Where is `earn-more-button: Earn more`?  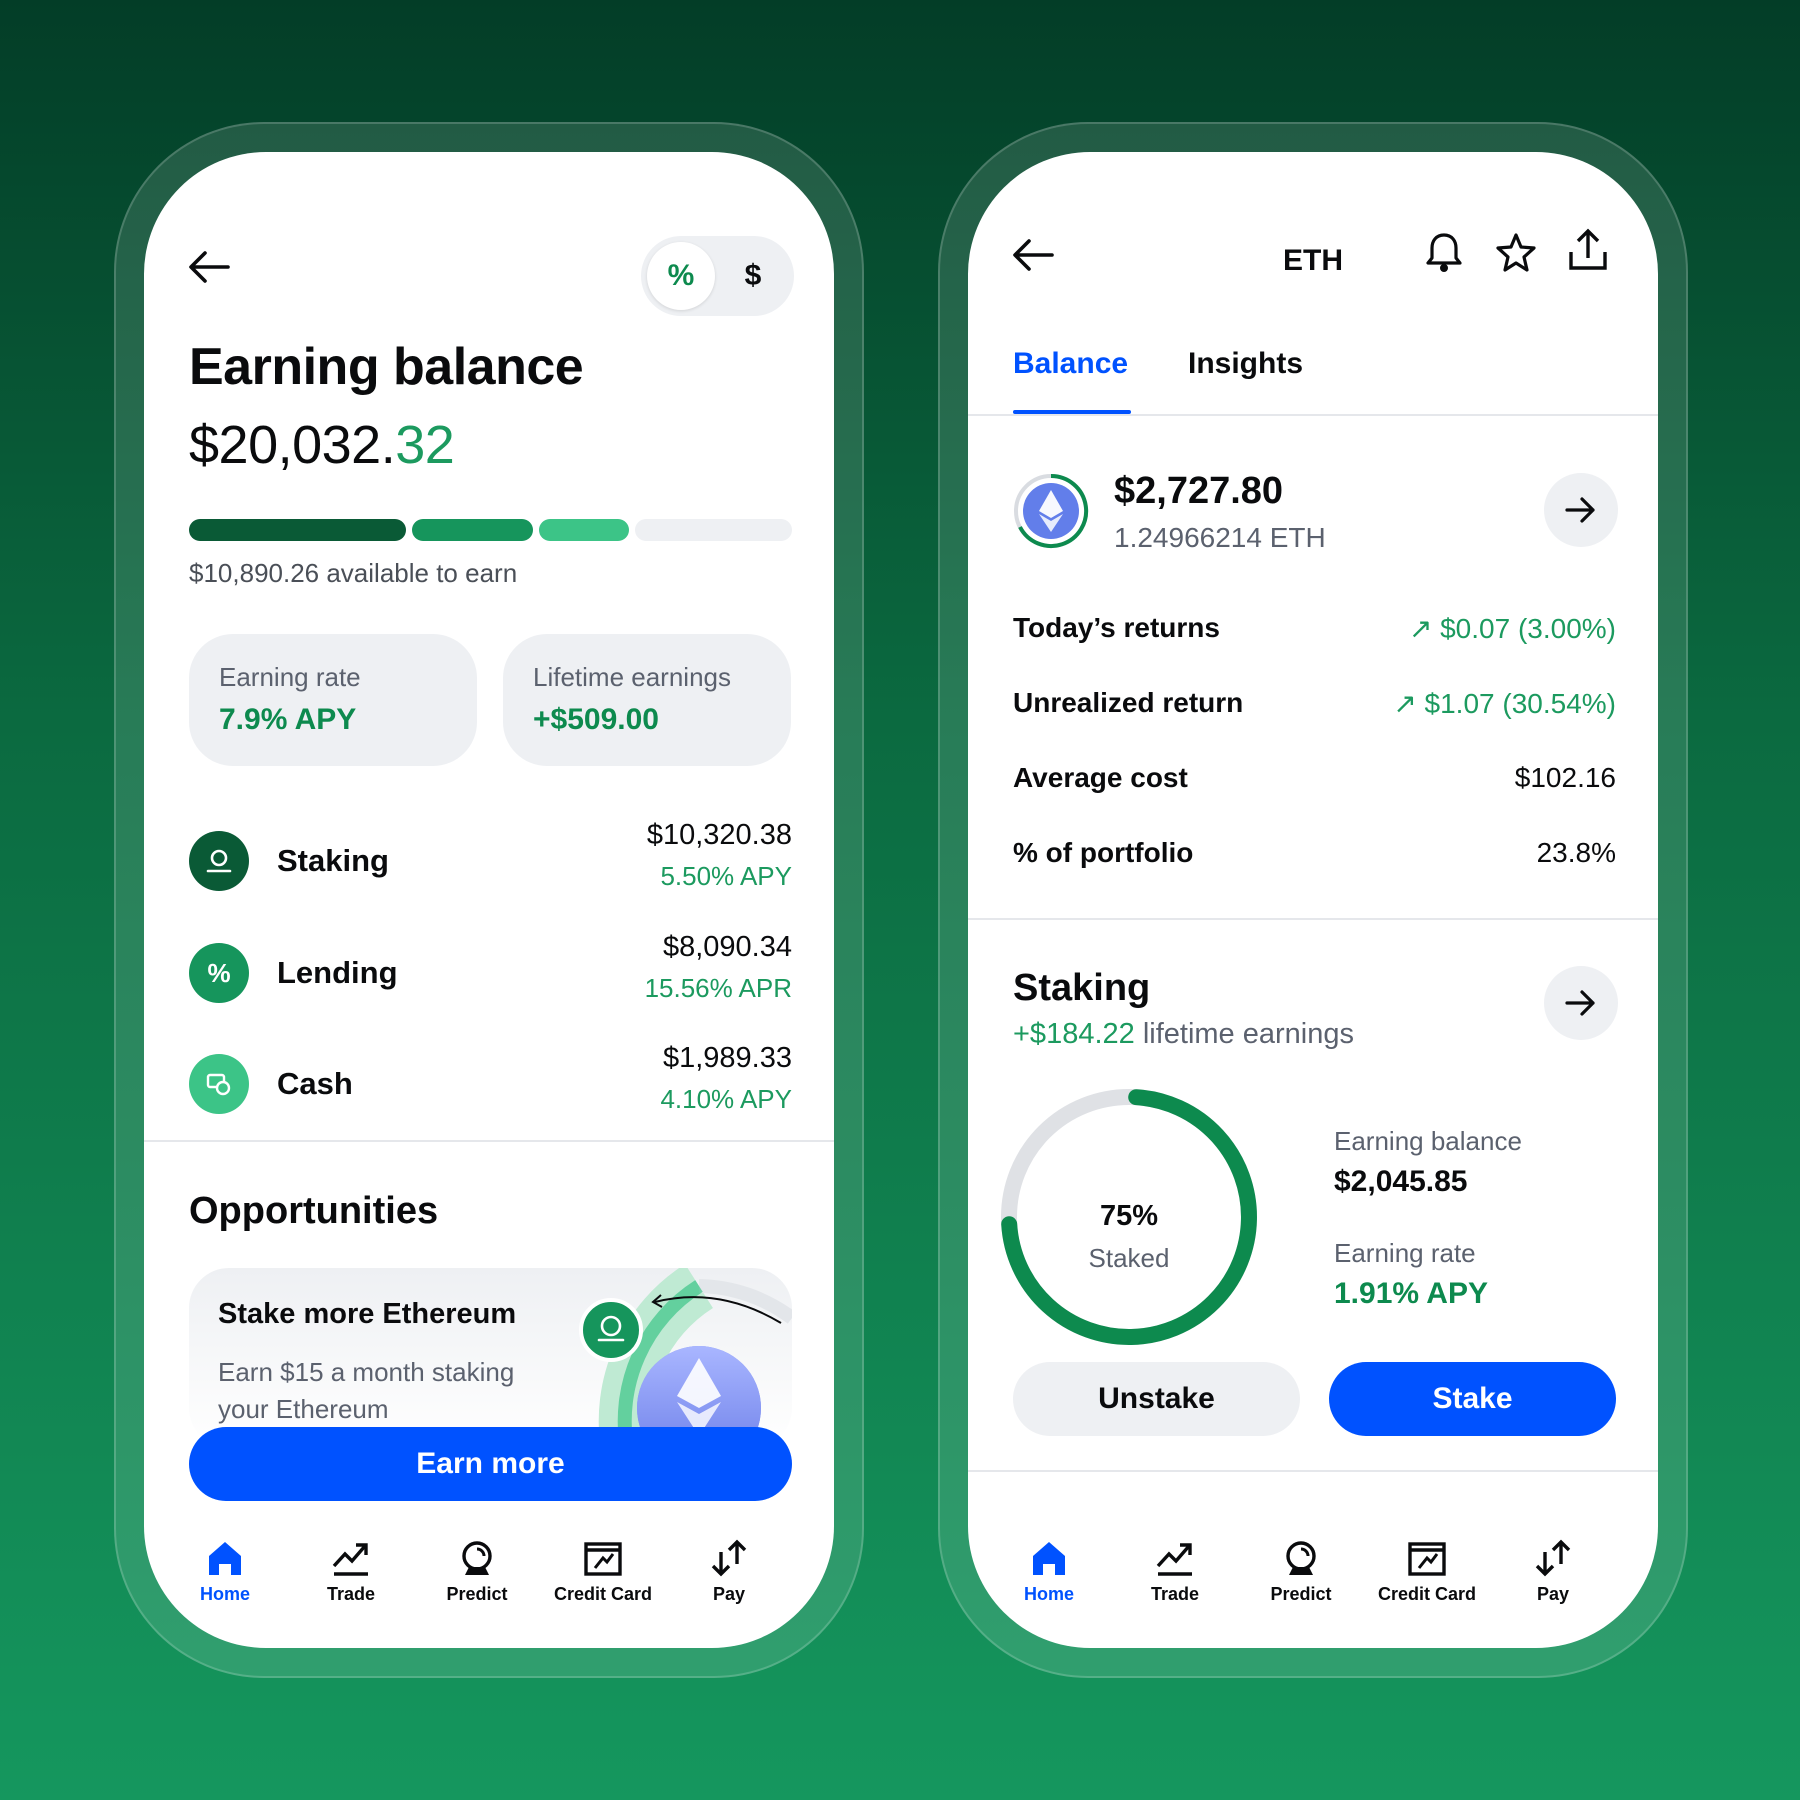
earn-more-button: Earn more is located at coordinates (490, 1464).